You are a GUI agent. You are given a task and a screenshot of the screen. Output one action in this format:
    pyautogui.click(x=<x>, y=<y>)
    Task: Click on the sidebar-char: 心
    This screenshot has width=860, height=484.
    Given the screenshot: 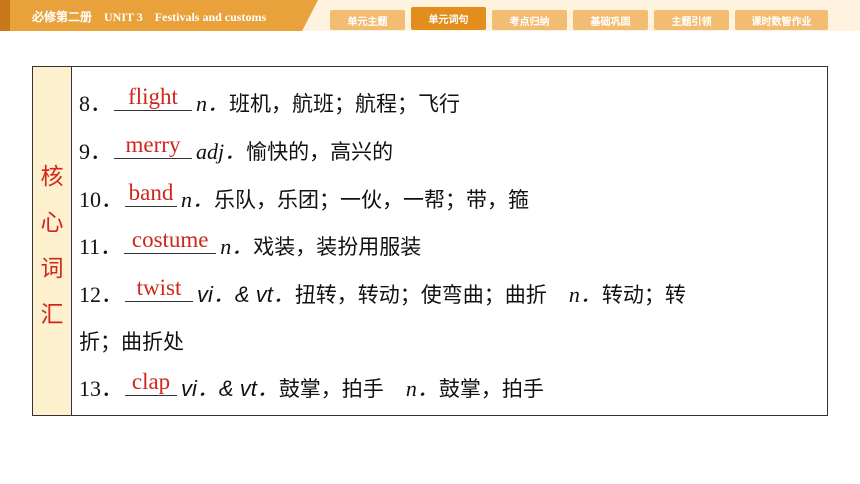 What is the action you would take?
    pyautogui.click(x=52, y=223)
    